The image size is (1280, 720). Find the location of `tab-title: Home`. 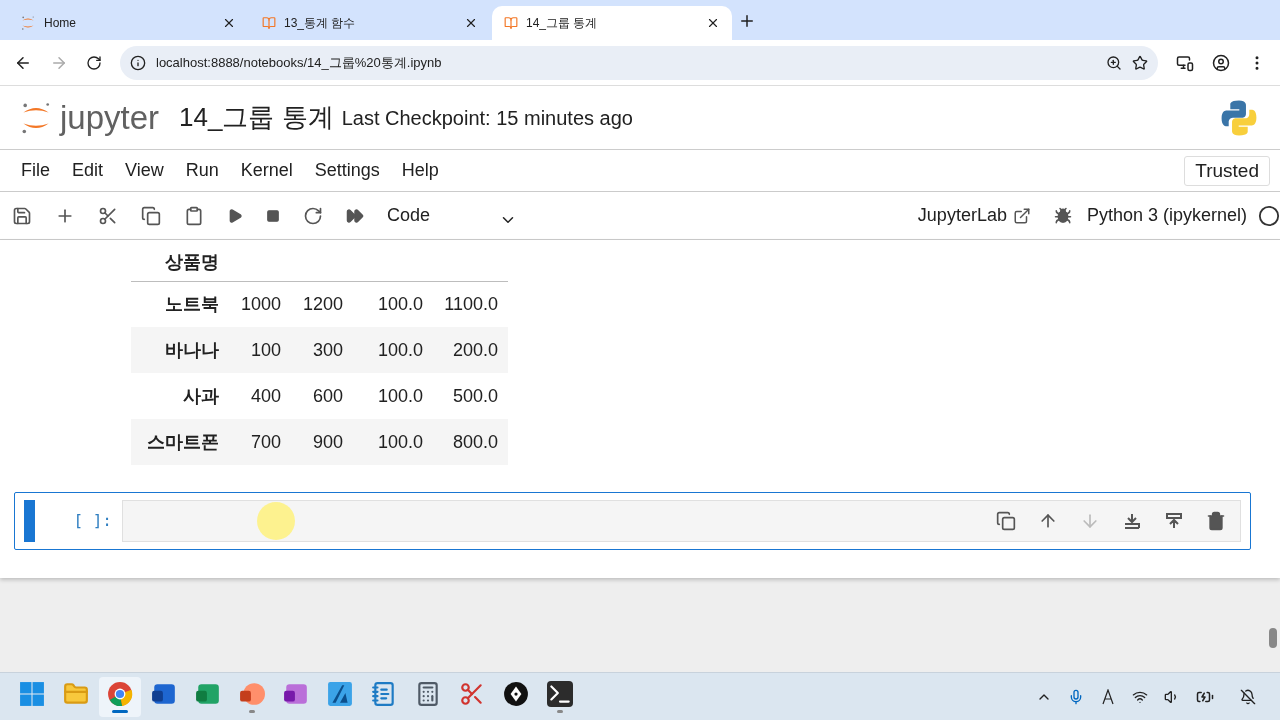

tab-title: Home is located at coordinates (60, 23).